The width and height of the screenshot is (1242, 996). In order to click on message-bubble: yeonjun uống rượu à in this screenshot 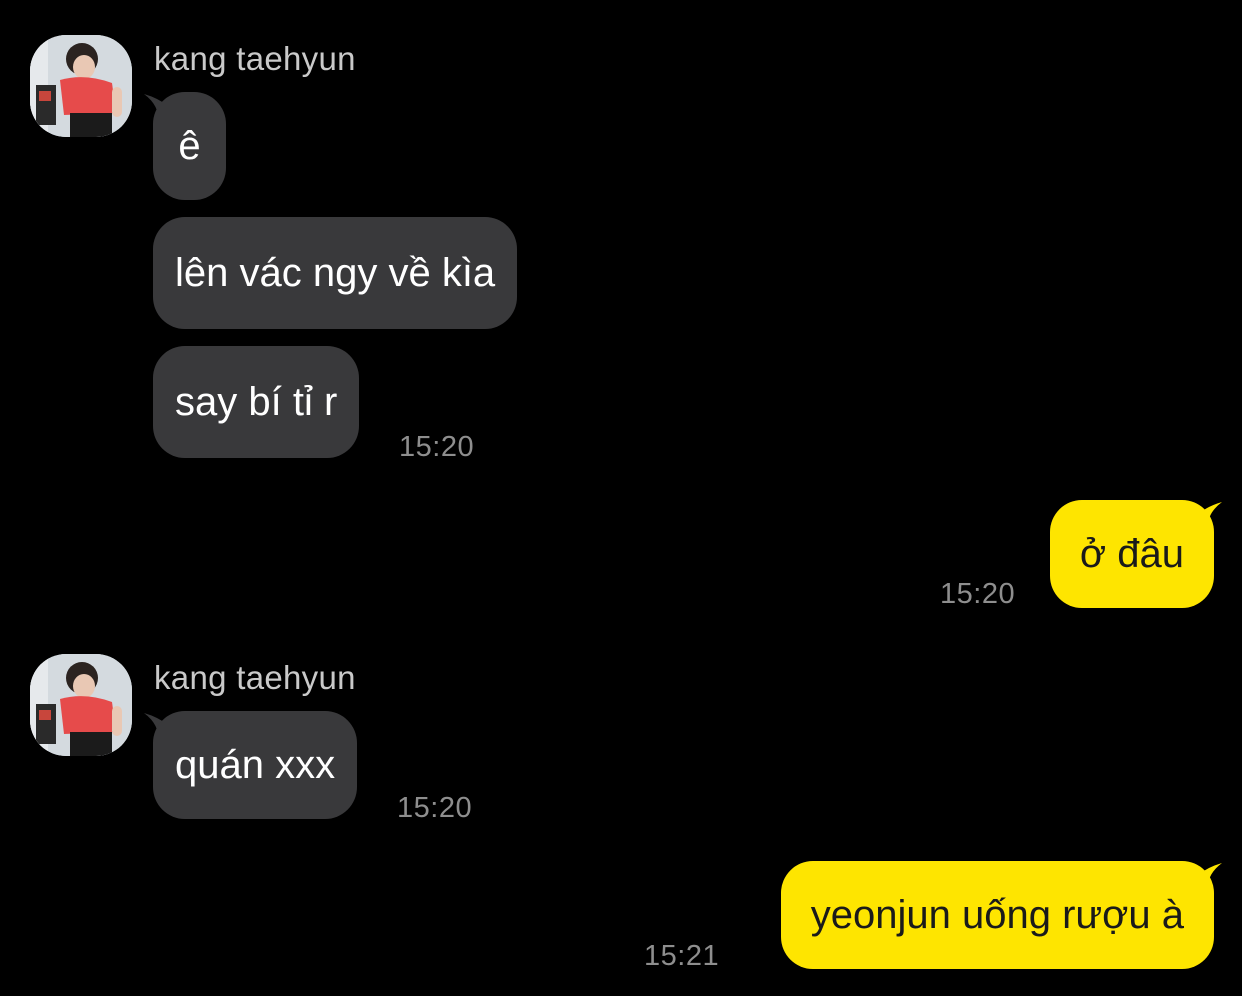, I will do `click(997, 915)`.